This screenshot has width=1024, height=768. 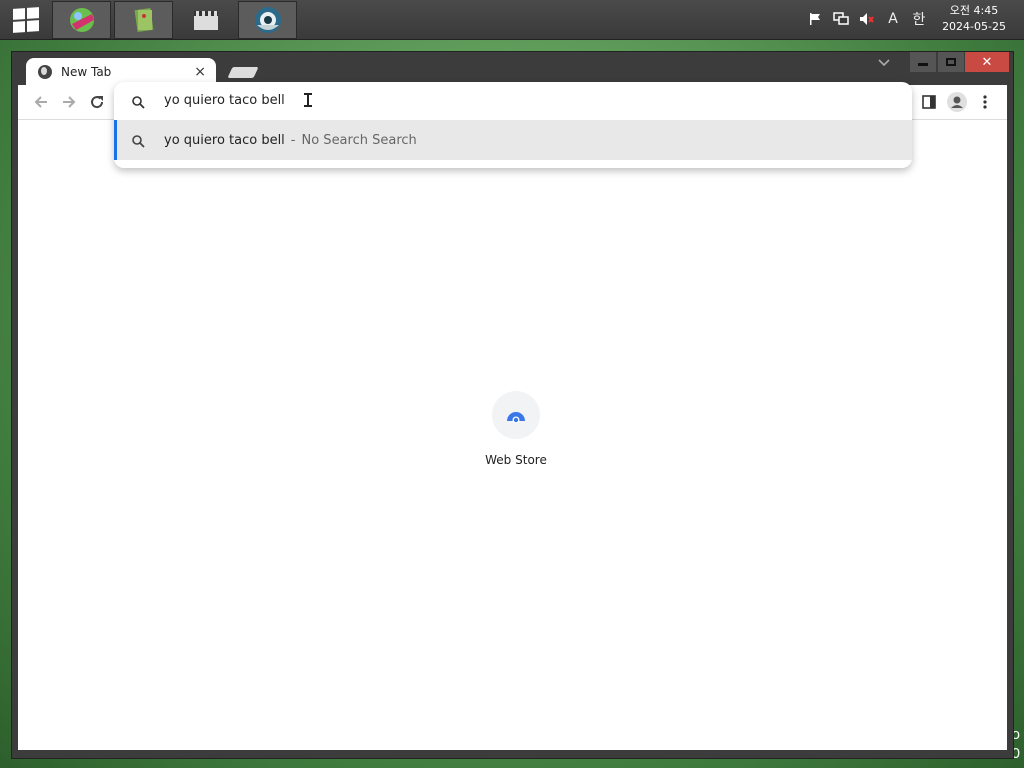 I want to click on clock-time: 오전 4:45, so click(x=974, y=10).